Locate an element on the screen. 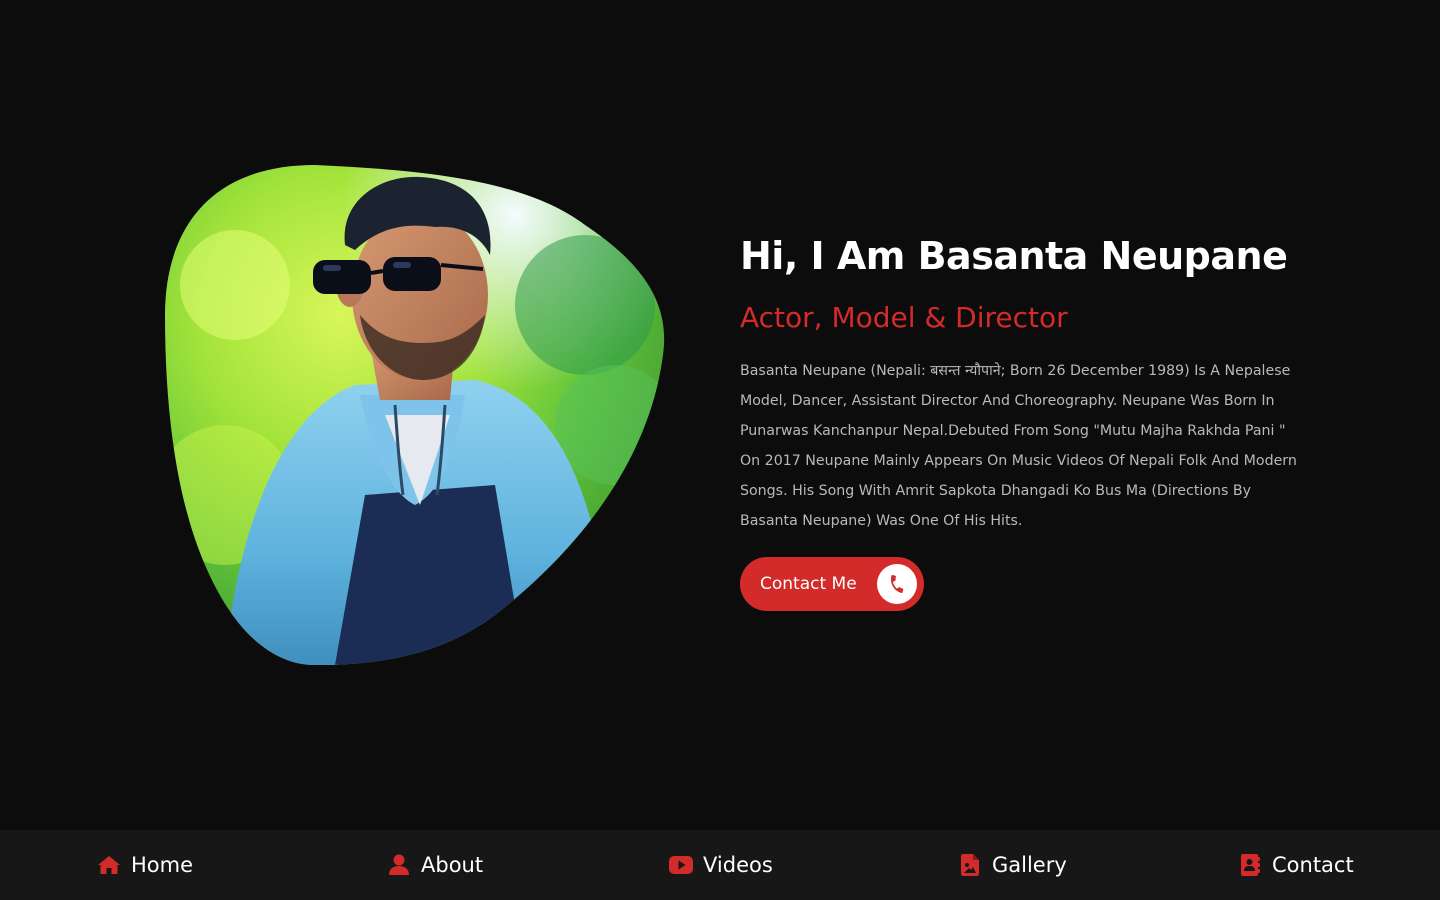  nav-item-contact-label: Contact is located at coordinates (1313, 865).